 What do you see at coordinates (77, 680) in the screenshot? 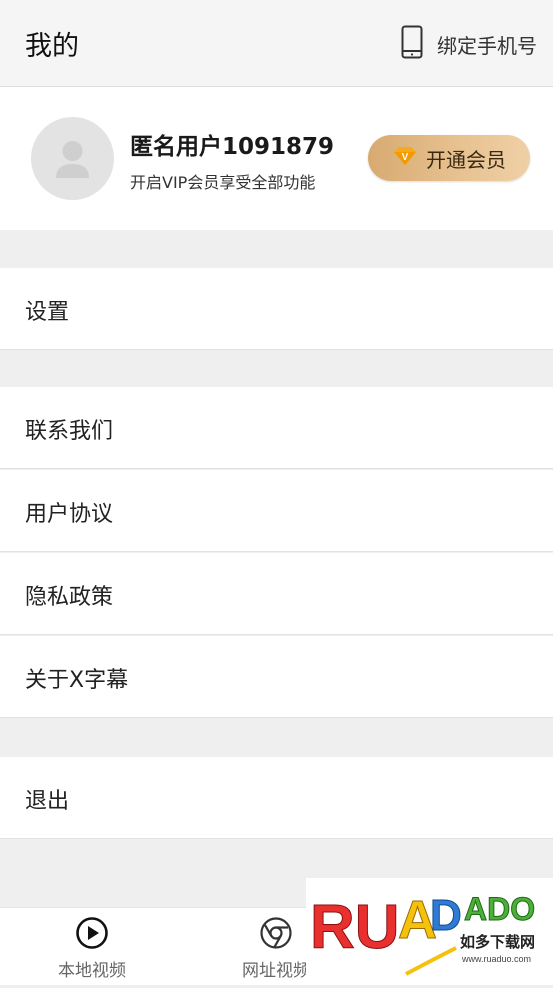
I see `menu-item-label: 关于X字幕` at bounding box center [77, 680].